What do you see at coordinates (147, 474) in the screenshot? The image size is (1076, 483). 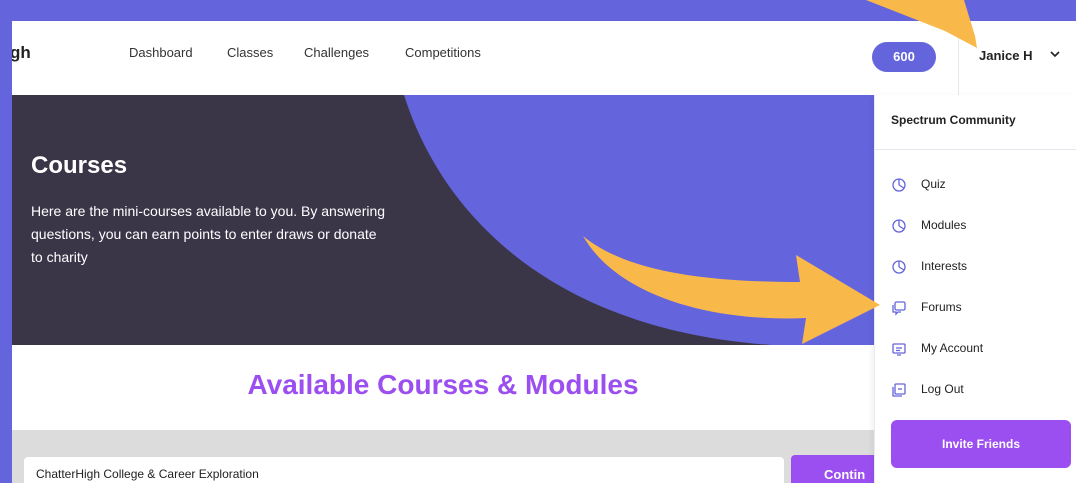 I see `course-title: ChatterHigh College & Career Exploration` at bounding box center [147, 474].